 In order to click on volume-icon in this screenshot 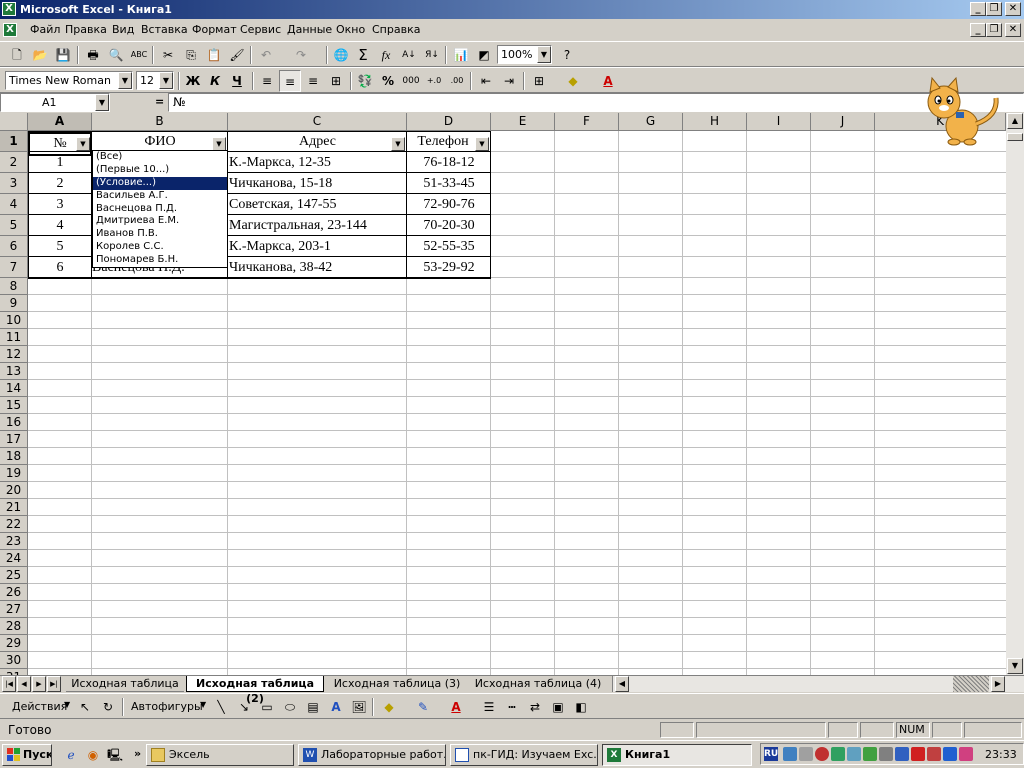, I will do `click(806, 754)`.